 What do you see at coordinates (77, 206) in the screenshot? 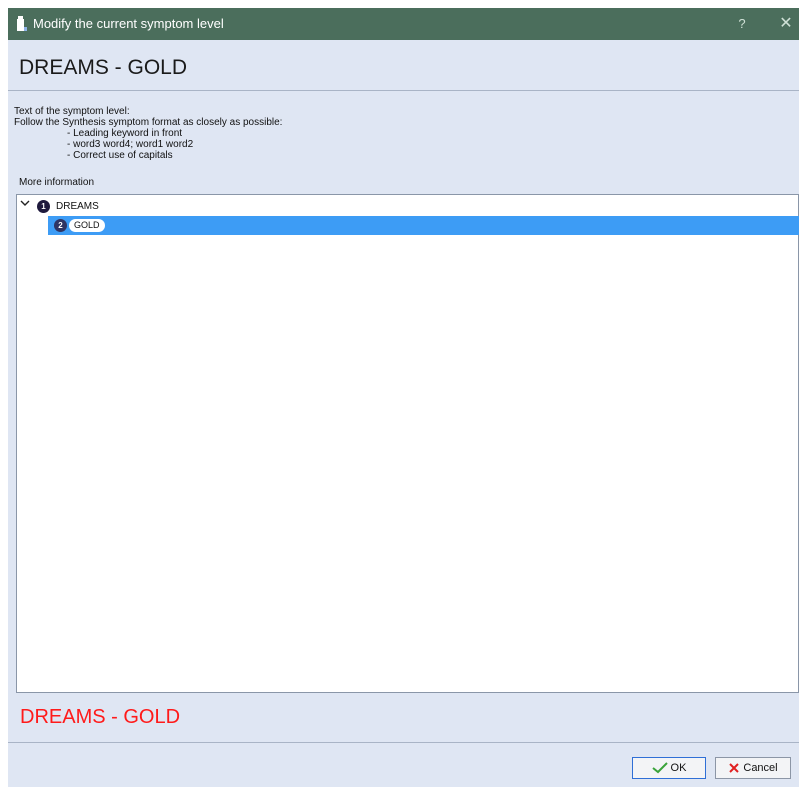
I see `tree-node-label: DREAMS` at bounding box center [77, 206].